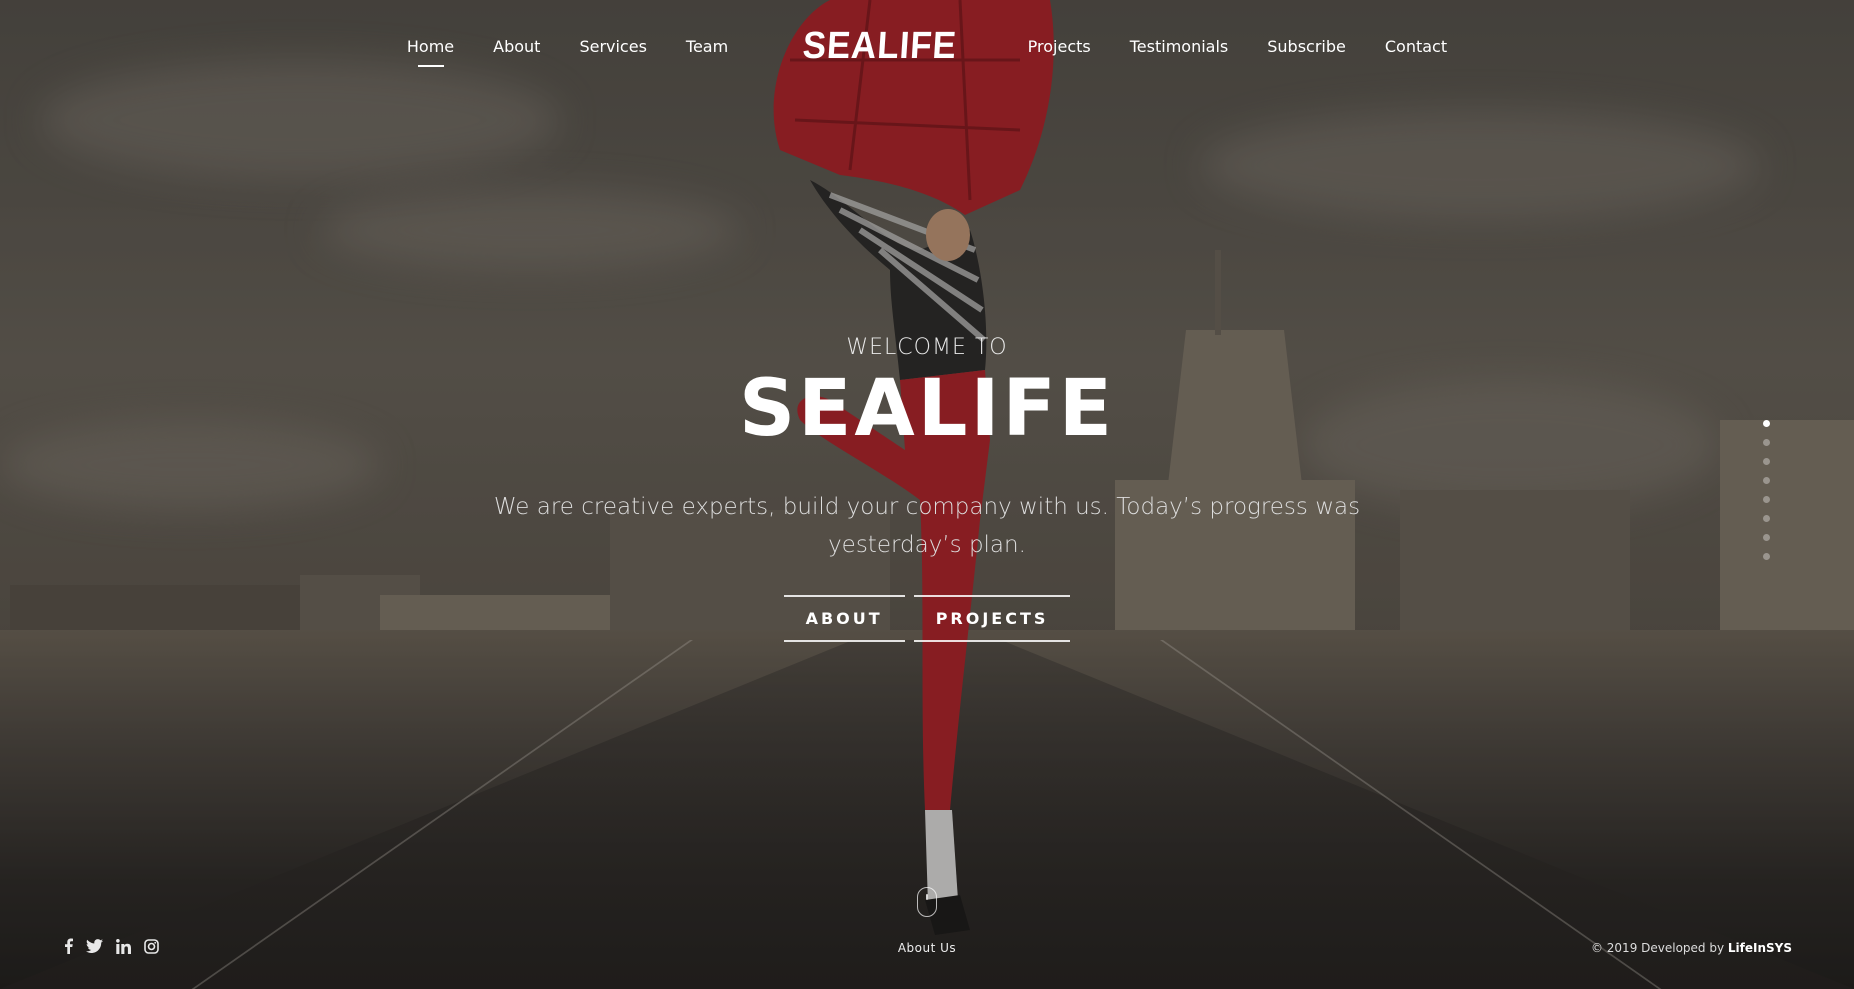  What do you see at coordinates (1237, 46) in the screenshot?
I see `nav-right: Projects Testimonials Subscribe Contact` at bounding box center [1237, 46].